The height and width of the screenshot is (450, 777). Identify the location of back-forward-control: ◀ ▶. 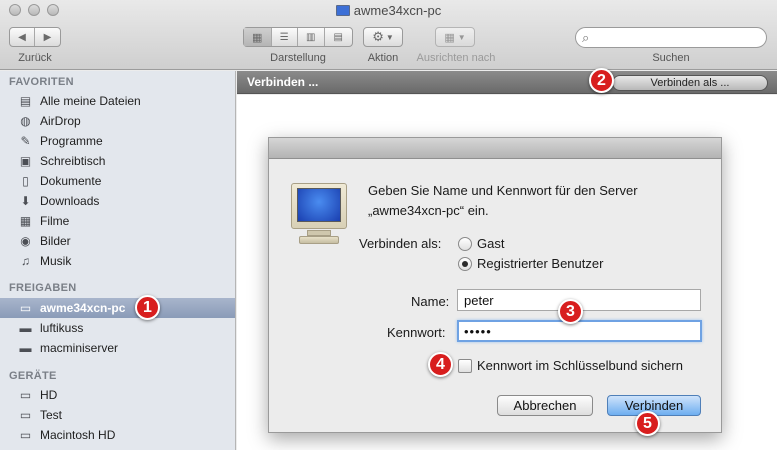
(35, 37).